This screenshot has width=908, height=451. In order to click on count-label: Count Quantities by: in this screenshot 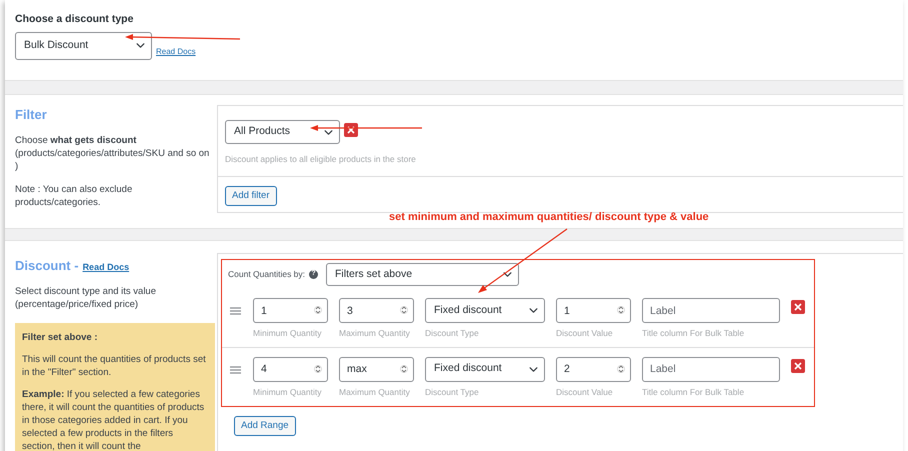, I will do `click(267, 274)`.